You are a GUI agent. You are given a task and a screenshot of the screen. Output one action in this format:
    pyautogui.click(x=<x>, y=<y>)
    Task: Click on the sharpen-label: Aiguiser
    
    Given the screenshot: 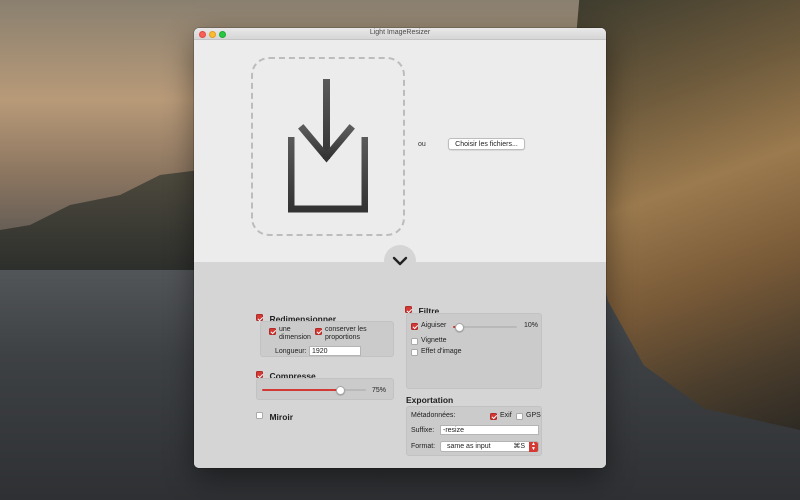 What is the action you would take?
    pyautogui.click(x=434, y=325)
    